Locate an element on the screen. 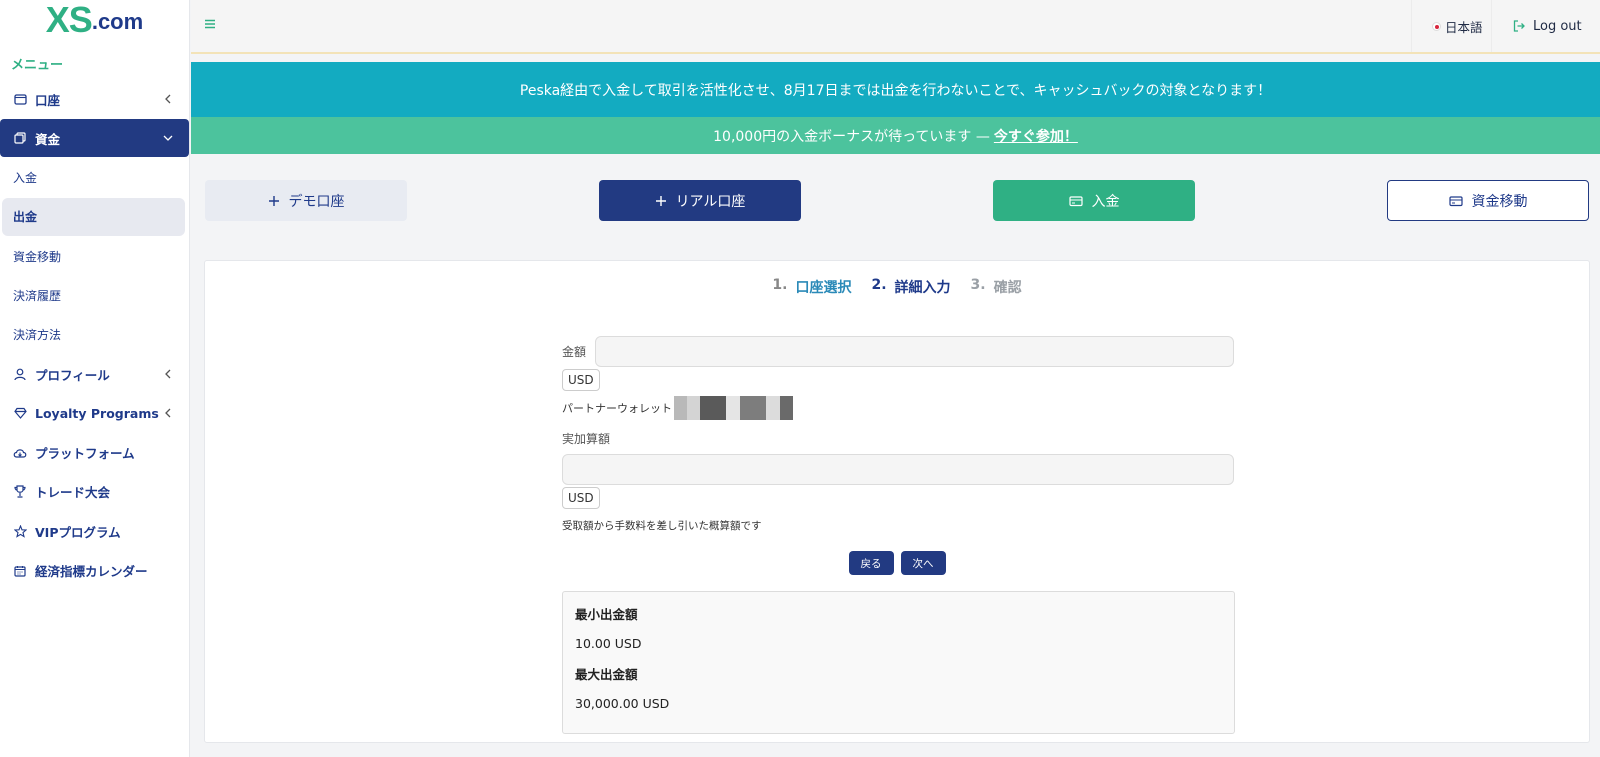 Image resolution: width=1600 pixels, height=757 pixels. sidebar-item-platform: プラットフォーム is located at coordinates (94, 453).